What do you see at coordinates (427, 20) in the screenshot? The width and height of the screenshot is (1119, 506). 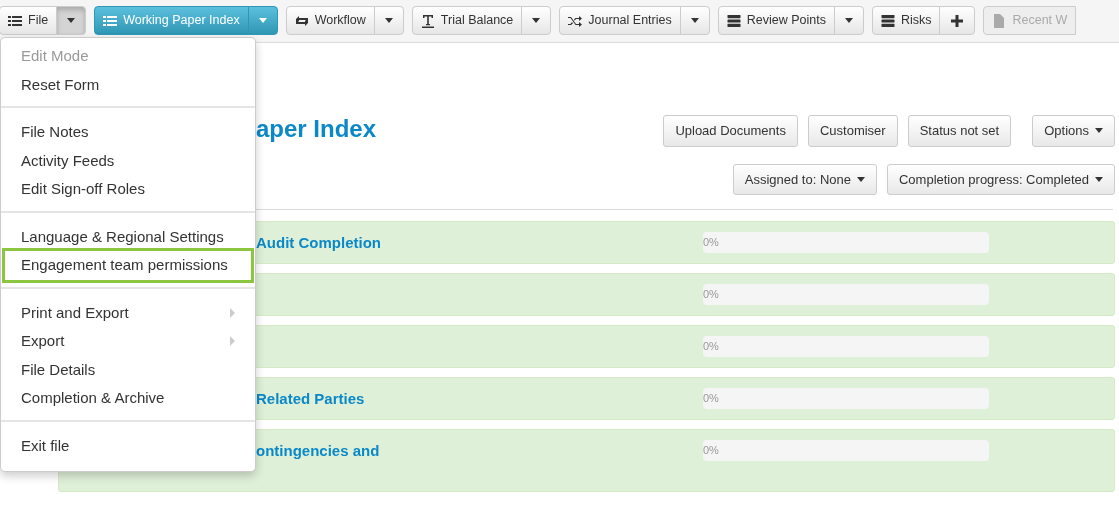 I see `text-underline-icon` at bounding box center [427, 20].